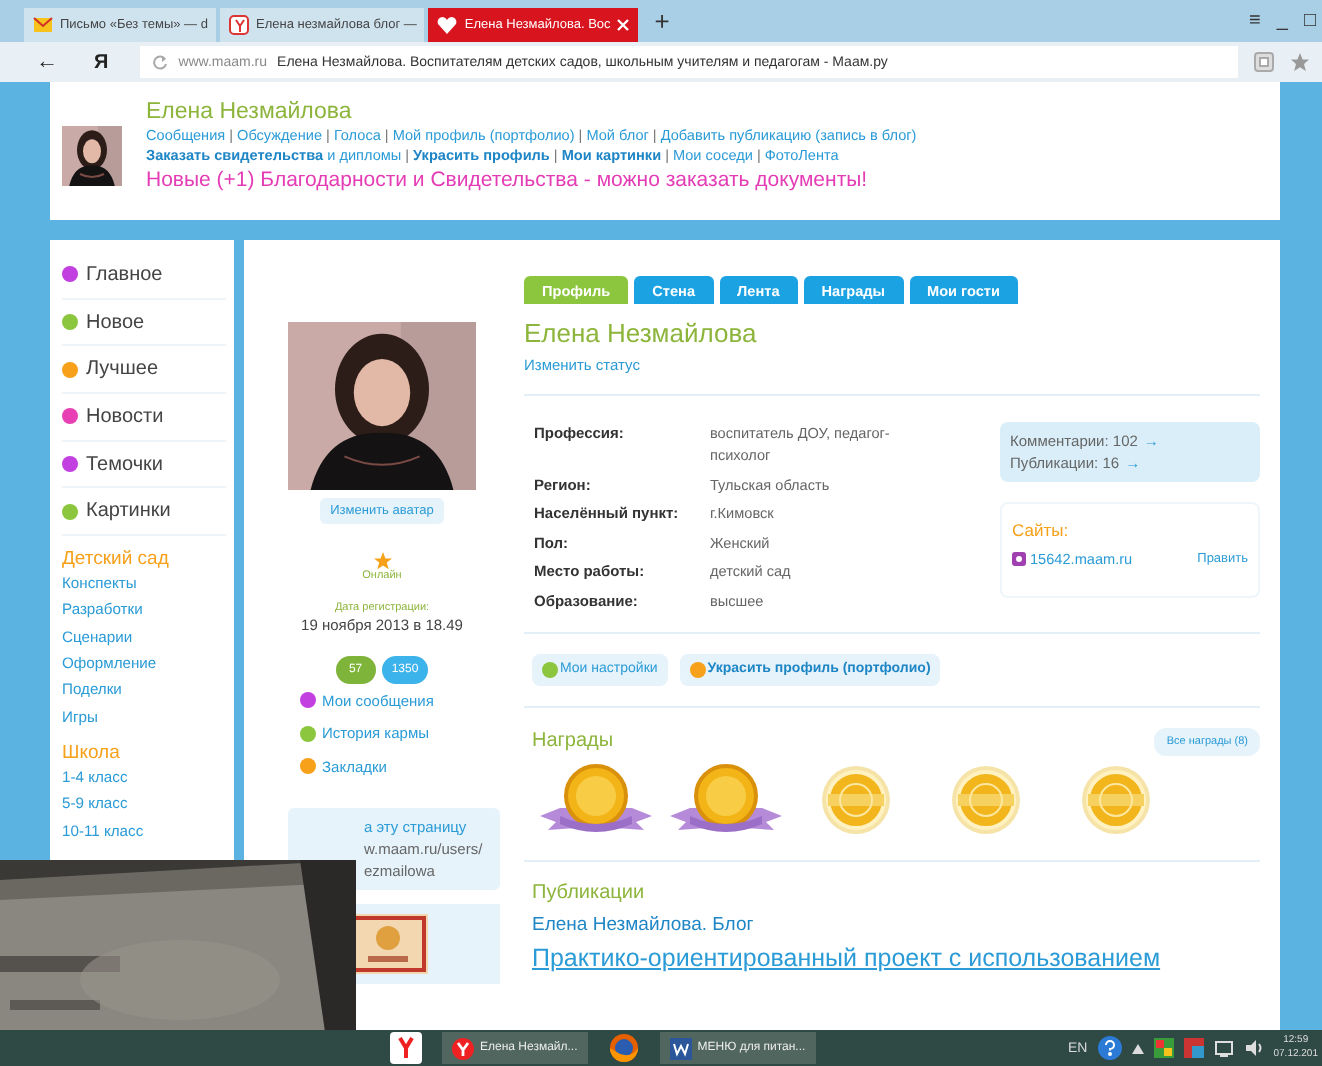  I want to click on caret-icon, so click(1137, 1048).